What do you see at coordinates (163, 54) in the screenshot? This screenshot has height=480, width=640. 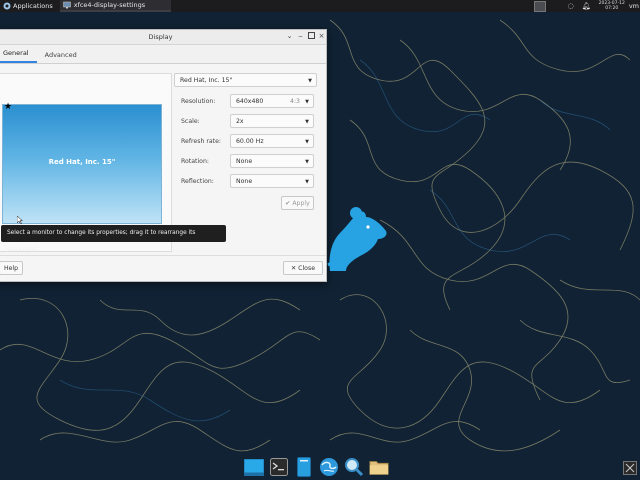 I see `tab-bar: General Advanced` at bounding box center [163, 54].